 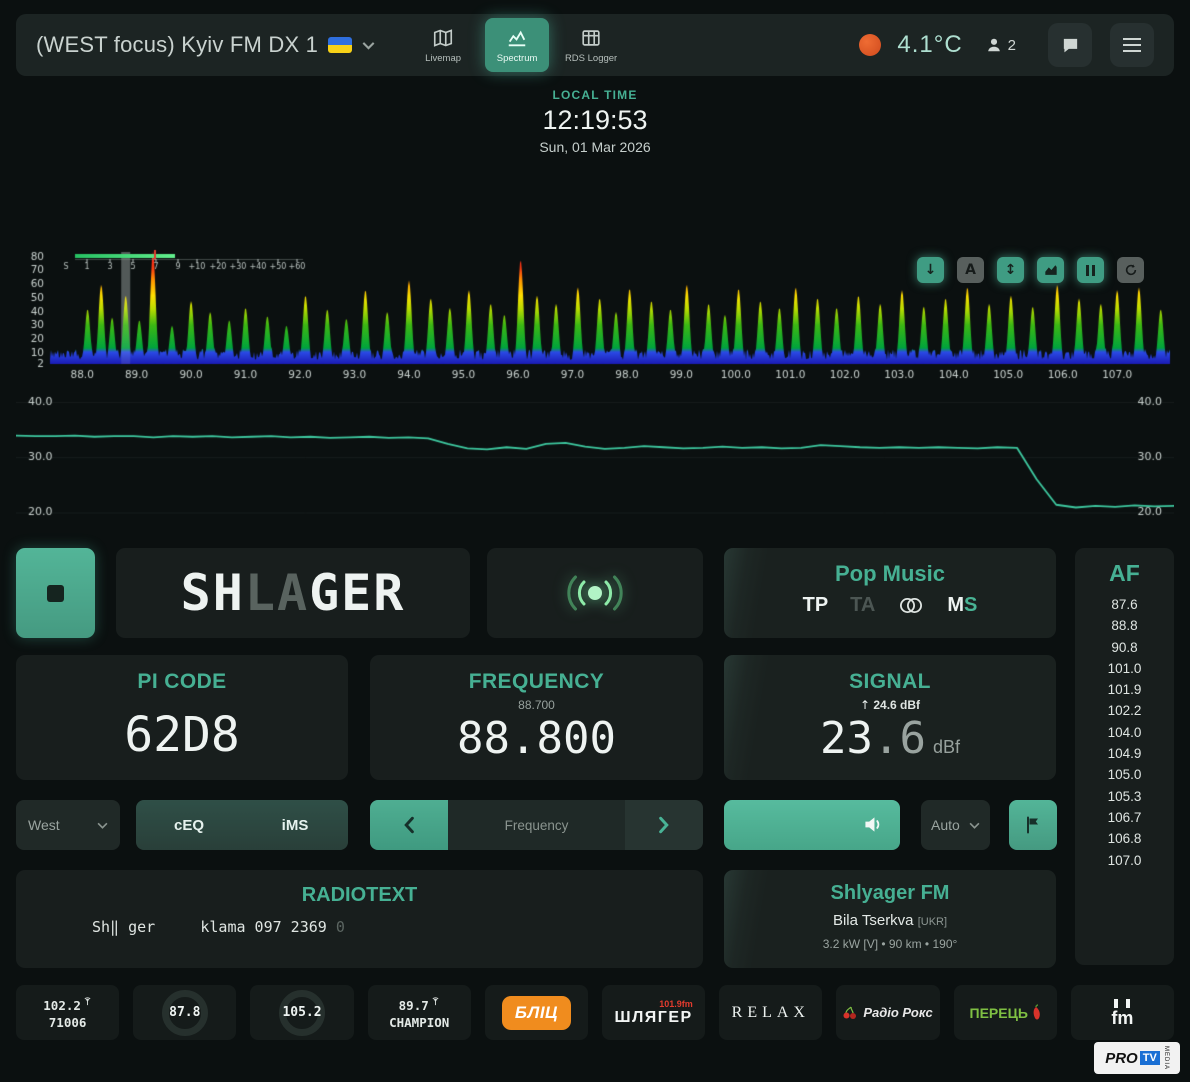 I want to click on refresh-icon, so click(x=1130, y=270).